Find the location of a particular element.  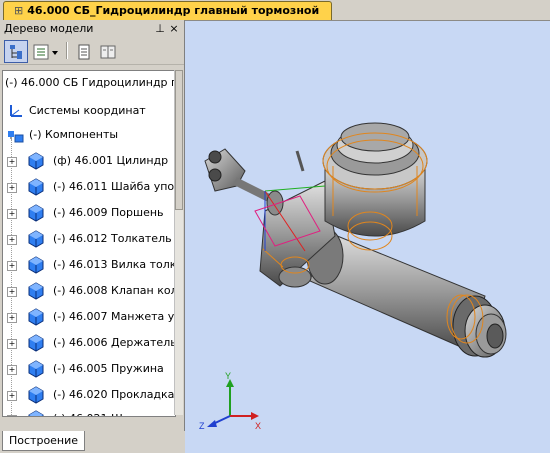

tree-item-label: (-) 46.006 Держатель is located at coordinates (114, 342).